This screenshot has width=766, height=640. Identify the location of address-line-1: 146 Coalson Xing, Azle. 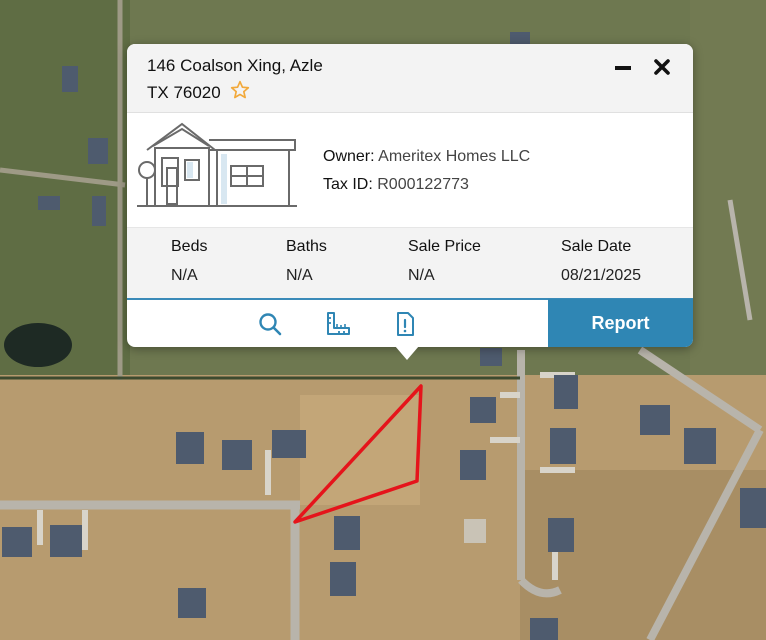
(235, 65).